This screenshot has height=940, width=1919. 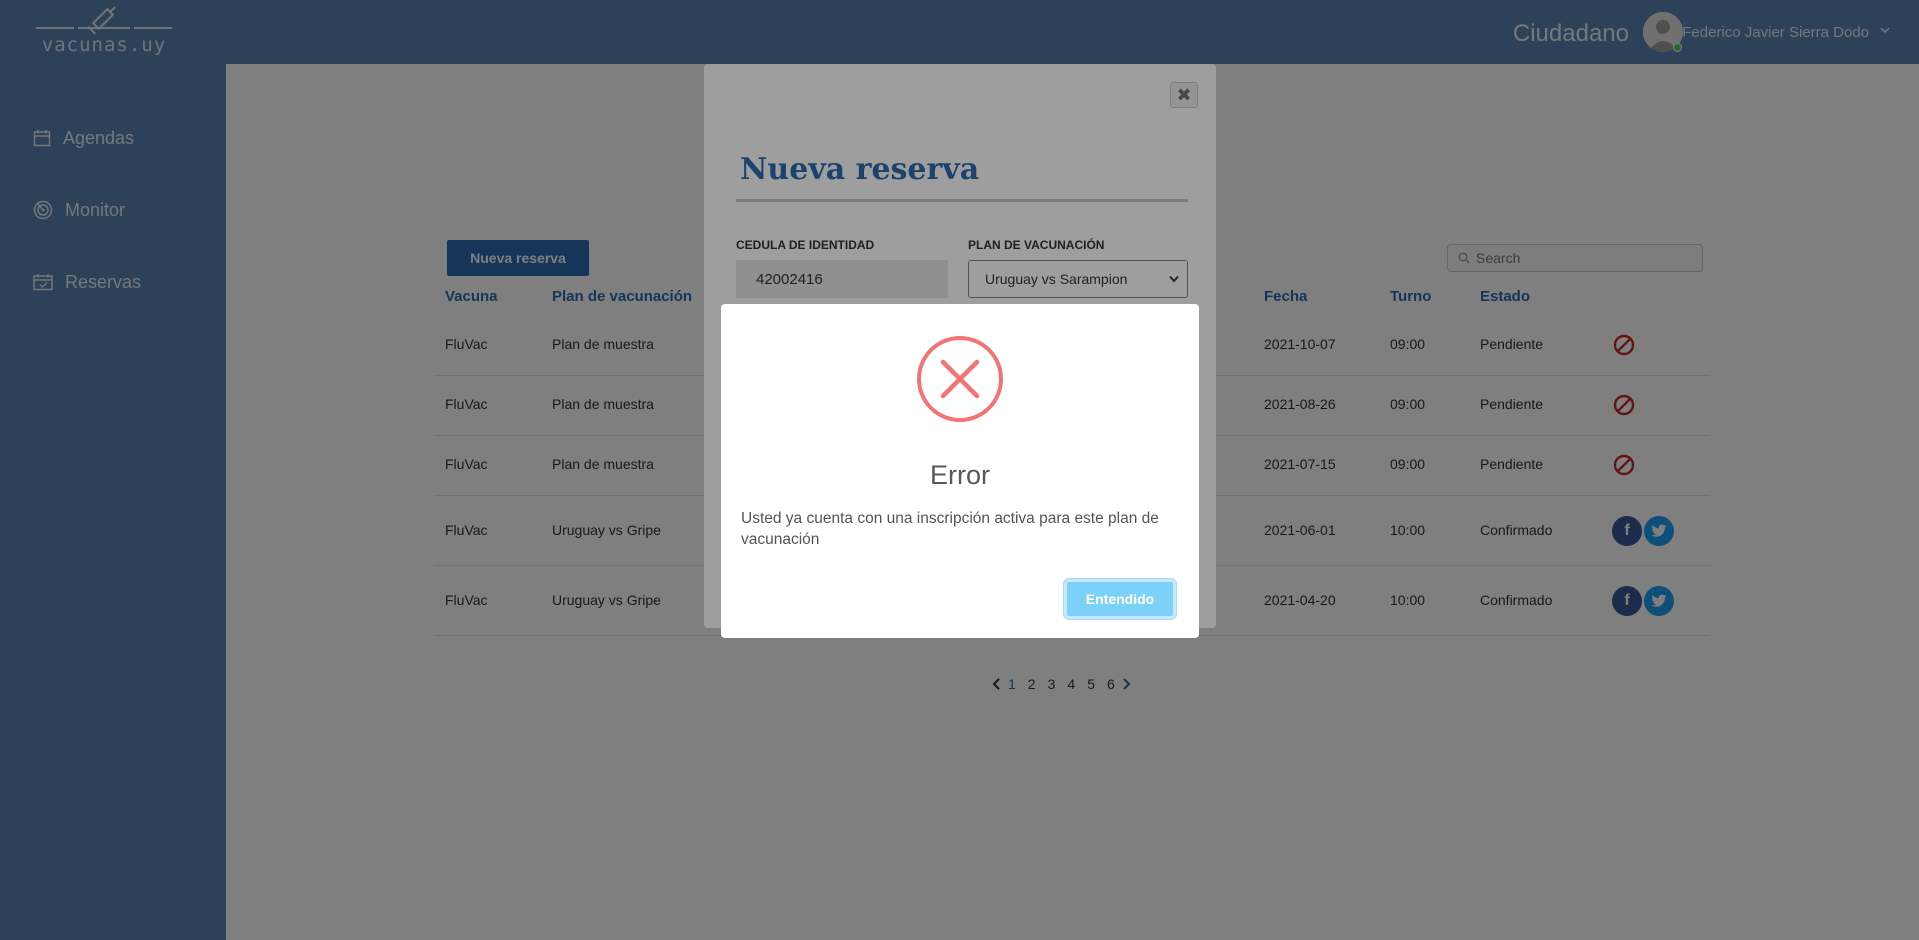 I want to click on confirm-button: Entendido, so click(x=1120, y=599).